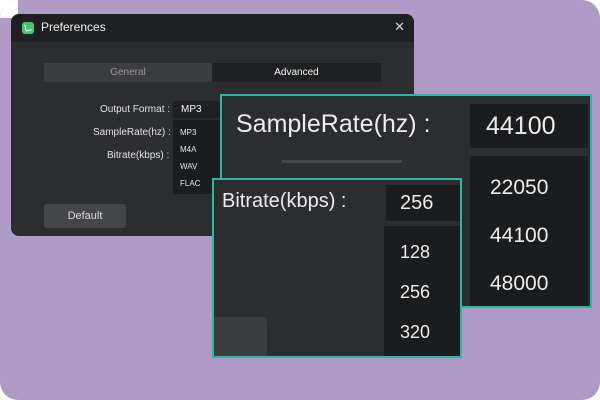  What do you see at coordinates (415, 332) in the screenshot?
I see `bitrate-option: 320` at bounding box center [415, 332].